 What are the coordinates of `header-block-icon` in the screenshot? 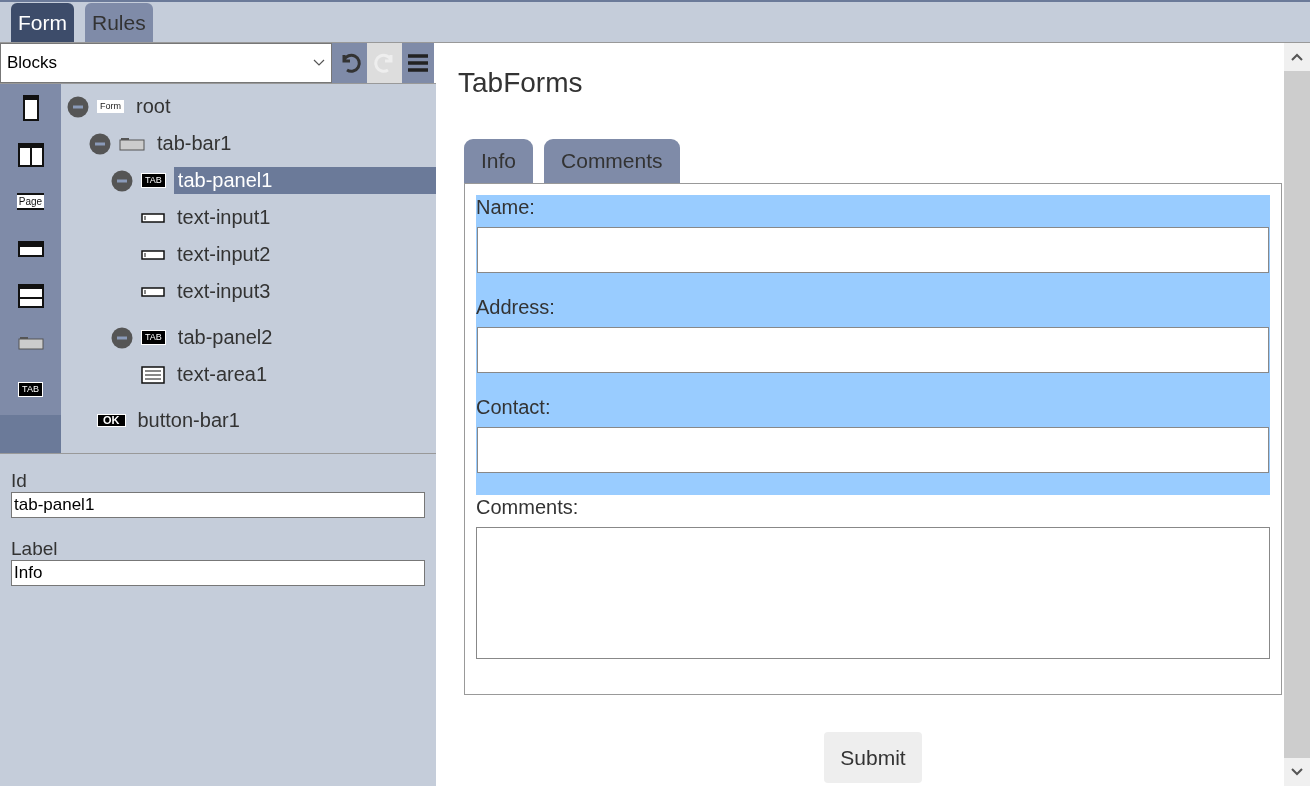 It's located at (30, 248).